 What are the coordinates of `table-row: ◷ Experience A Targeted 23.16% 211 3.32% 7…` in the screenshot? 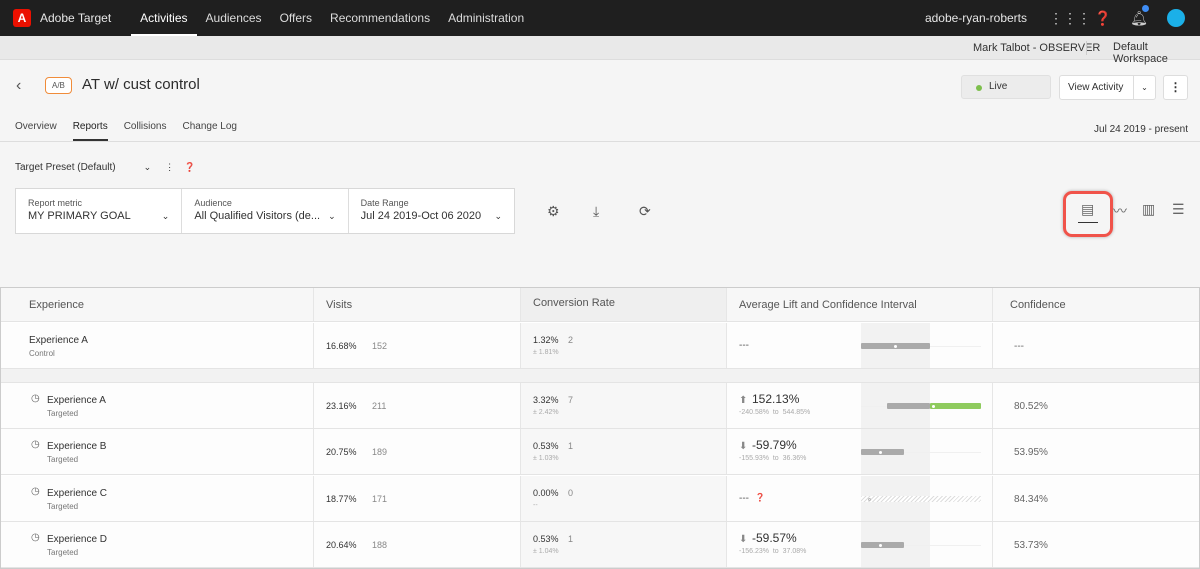 It's located at (600, 406).